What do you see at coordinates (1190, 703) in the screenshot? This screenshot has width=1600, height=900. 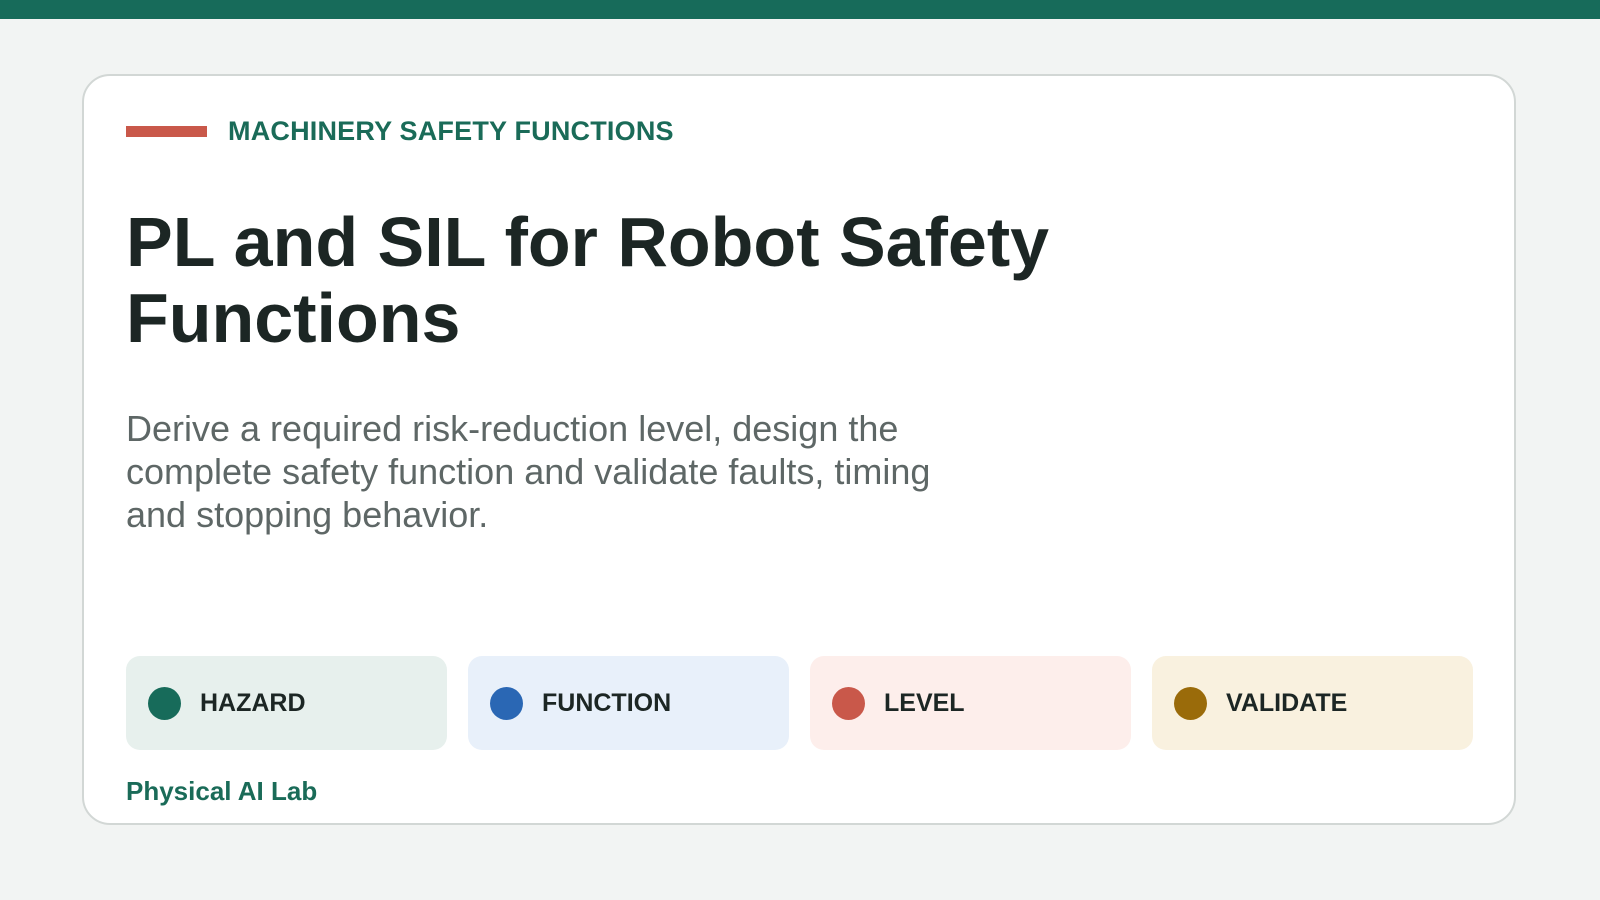 I see `validate-dot-icon` at bounding box center [1190, 703].